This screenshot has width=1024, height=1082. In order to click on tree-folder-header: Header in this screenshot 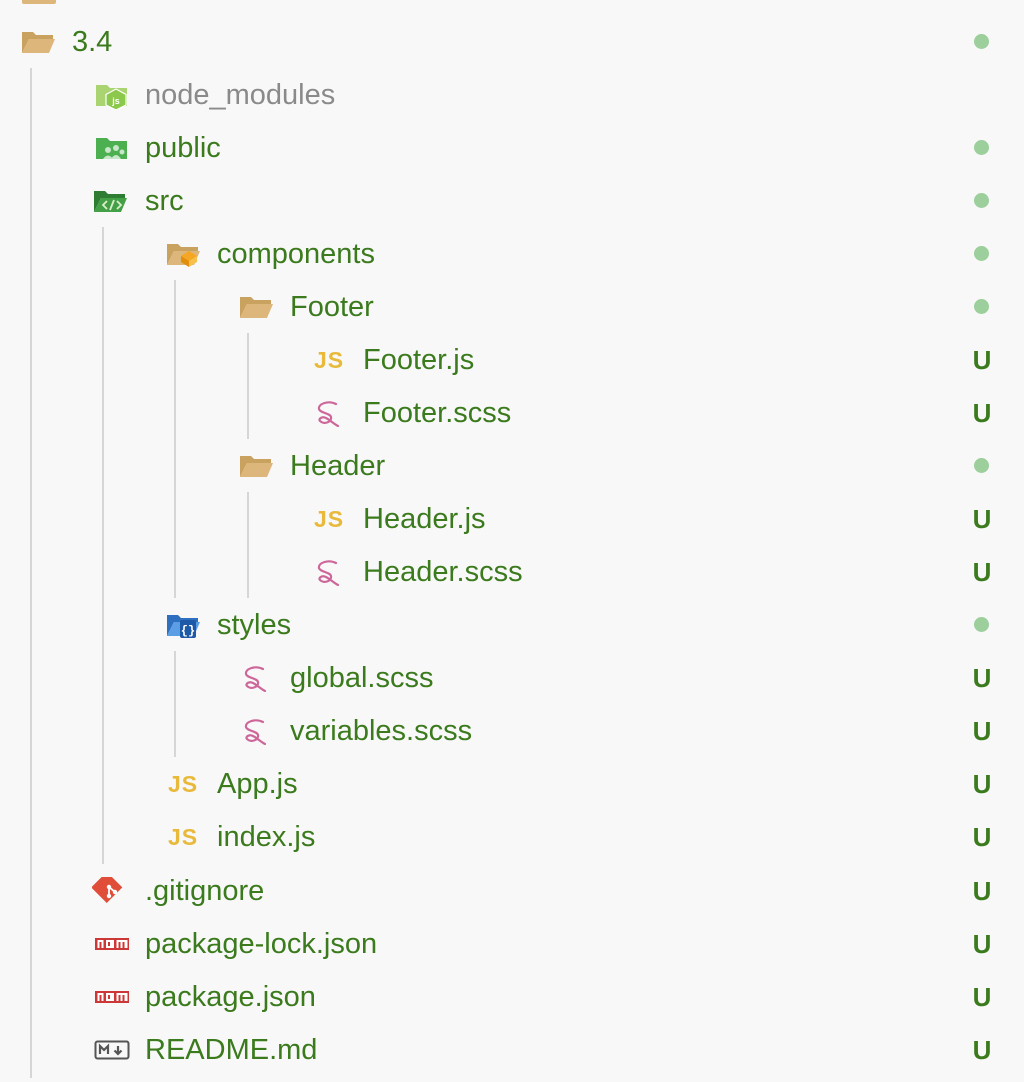, I will do `click(512, 465)`.